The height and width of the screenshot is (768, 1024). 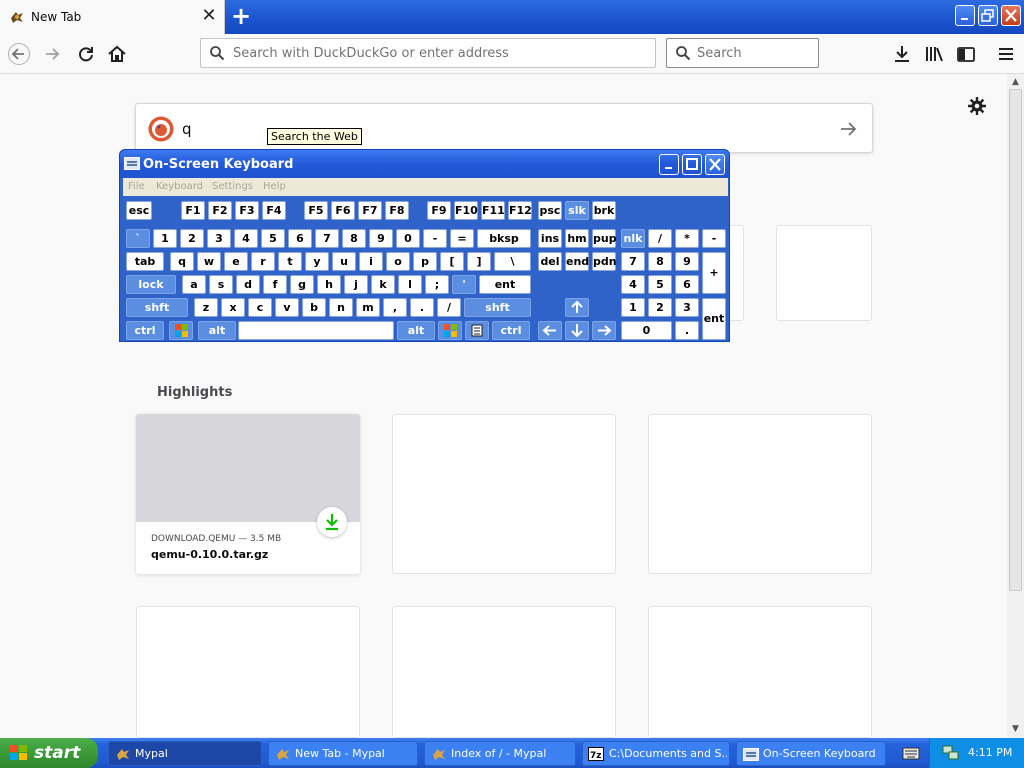 I want to click on key-slk: slk, so click(x=577, y=210).